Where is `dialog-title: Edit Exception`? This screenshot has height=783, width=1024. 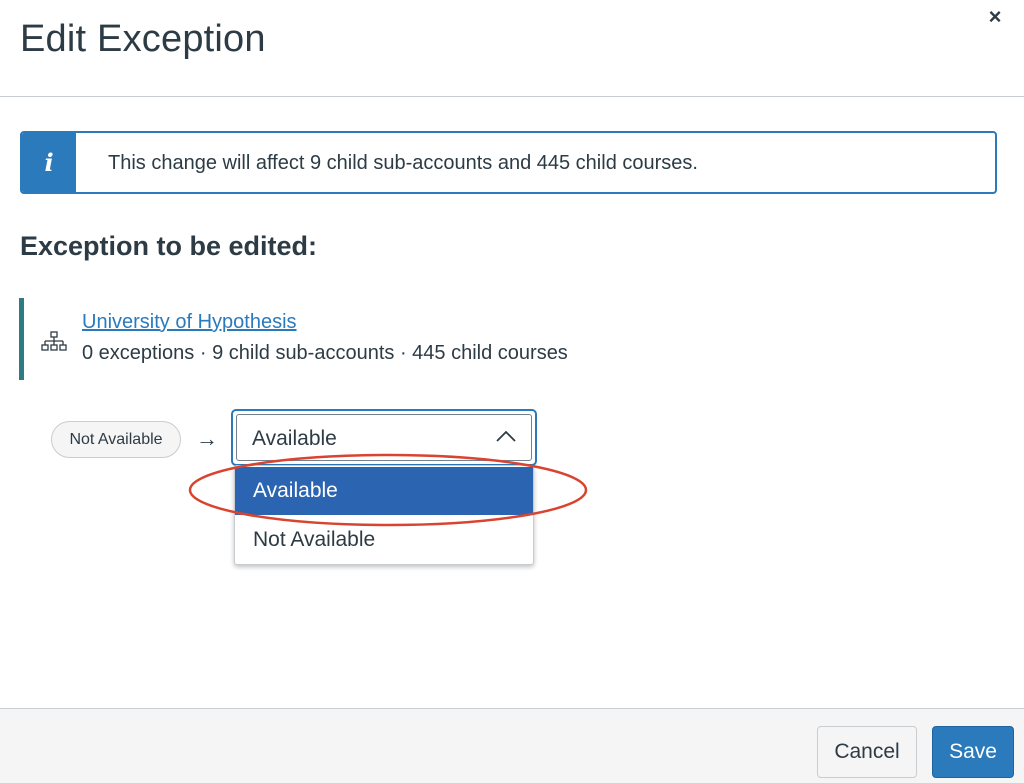 dialog-title: Edit Exception is located at coordinates (143, 39).